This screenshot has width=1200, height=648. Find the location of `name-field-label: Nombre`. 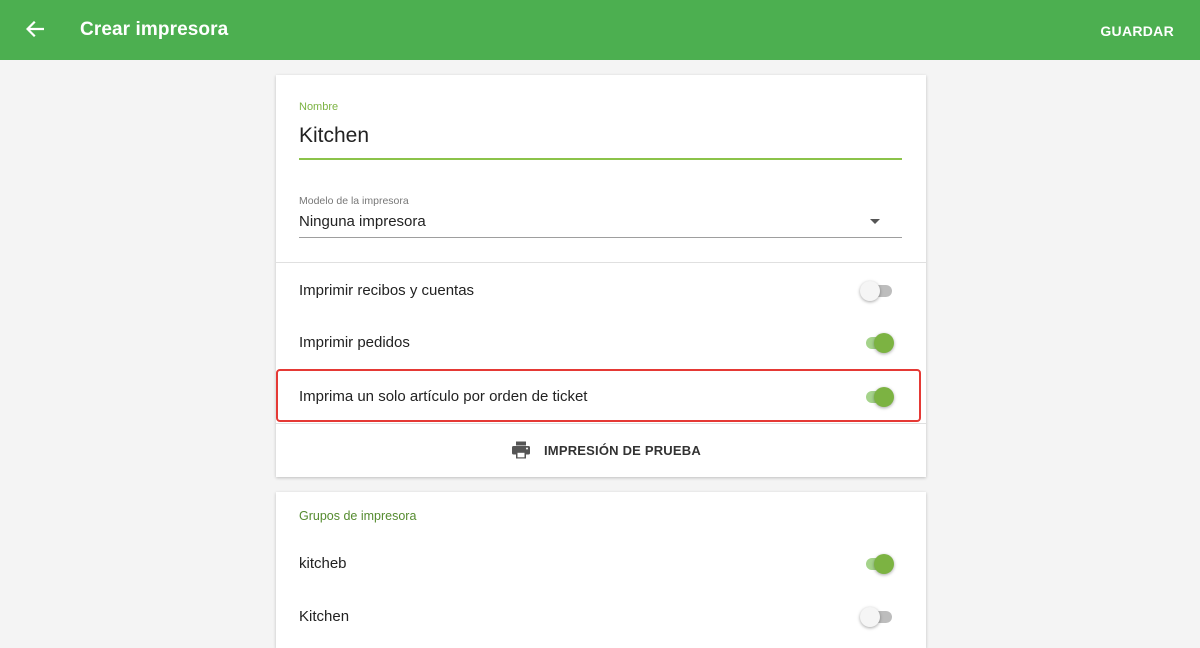

name-field-label: Nombre is located at coordinates (319, 107).